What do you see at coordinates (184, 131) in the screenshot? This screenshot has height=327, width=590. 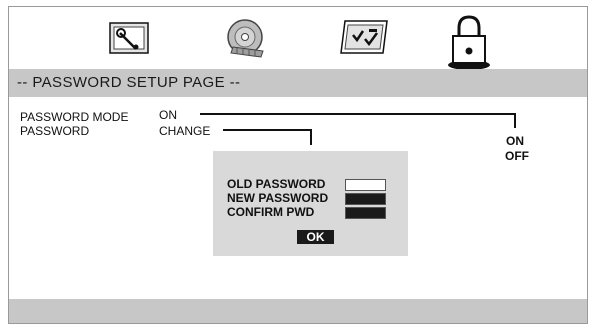 I see `password-change-value: CHANGE` at bounding box center [184, 131].